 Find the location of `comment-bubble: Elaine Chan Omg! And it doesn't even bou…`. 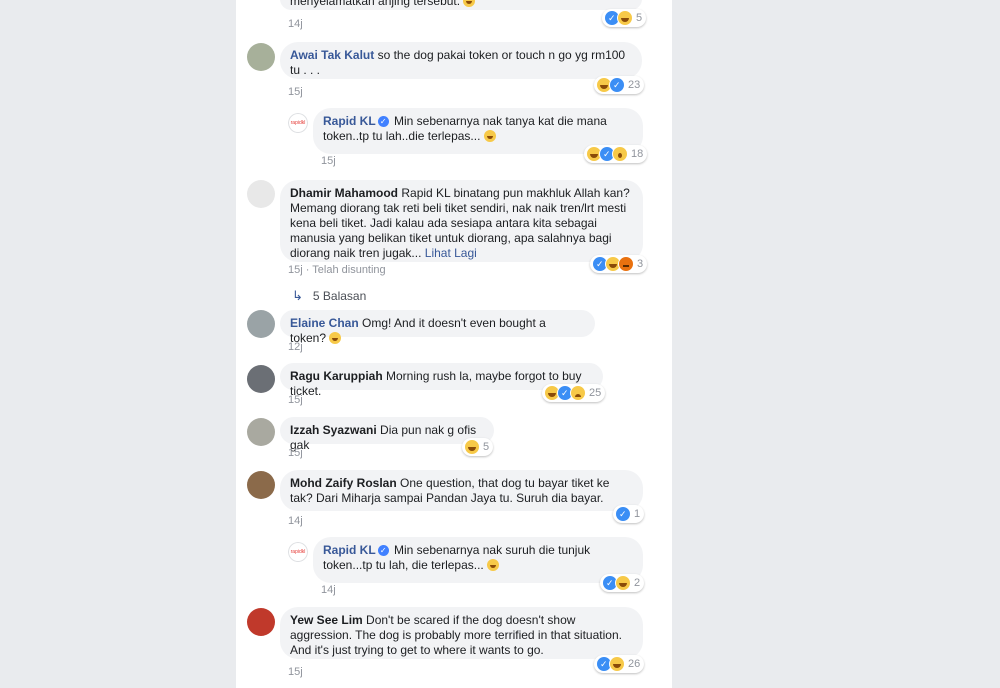

comment-bubble: Elaine Chan Omg! And it doesn't even bou… is located at coordinates (437, 327).